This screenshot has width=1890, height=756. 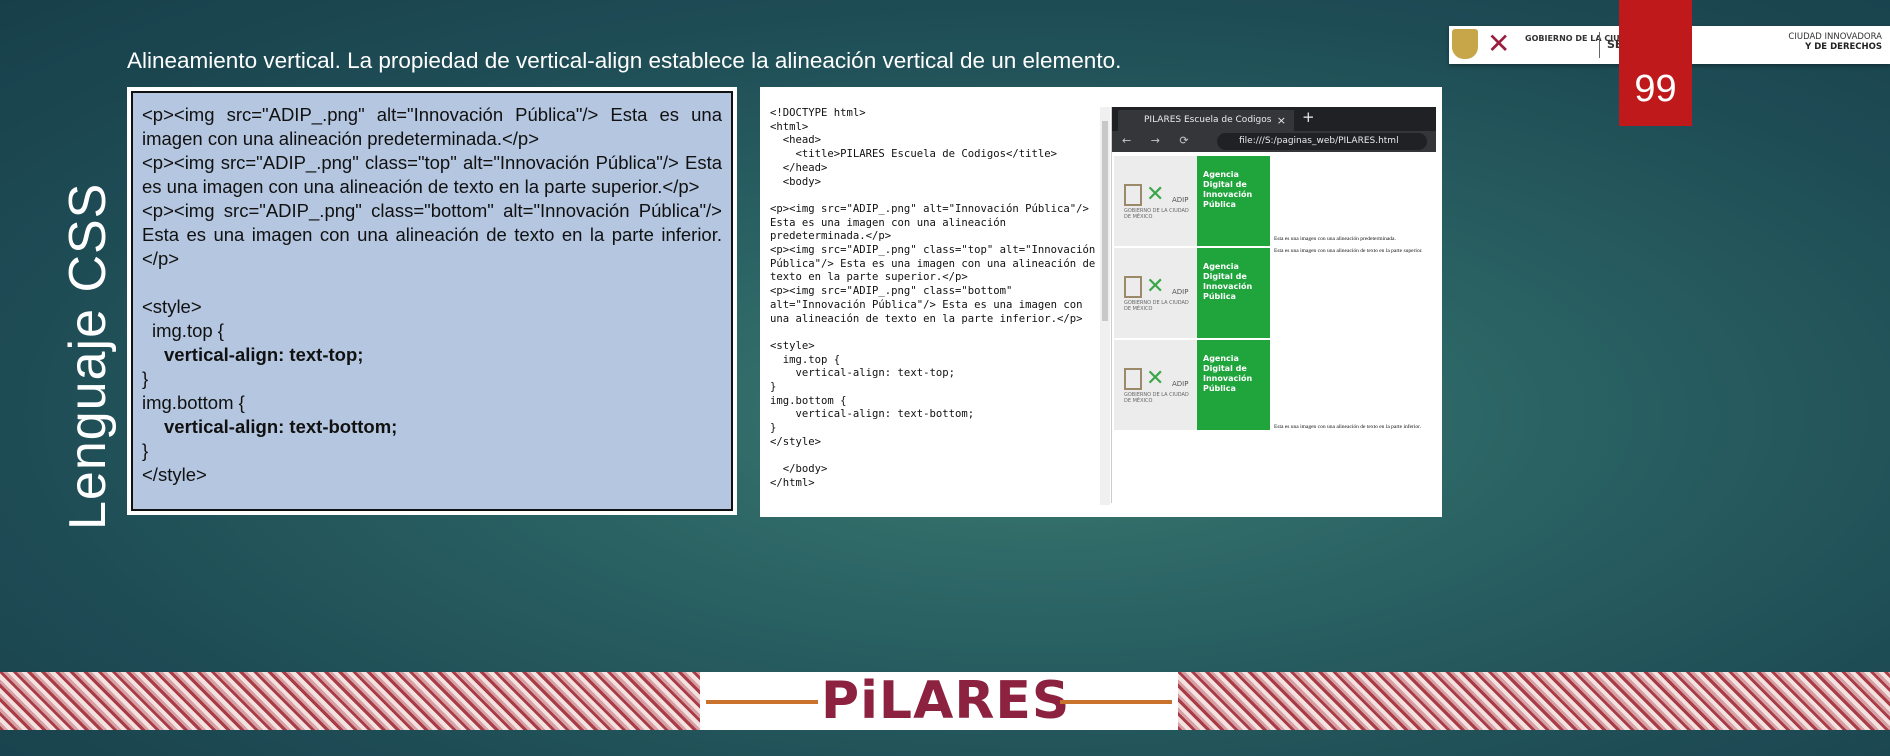 What do you see at coordinates (145, 378) in the screenshot?
I see `code-line-close-brace-1: }` at bounding box center [145, 378].